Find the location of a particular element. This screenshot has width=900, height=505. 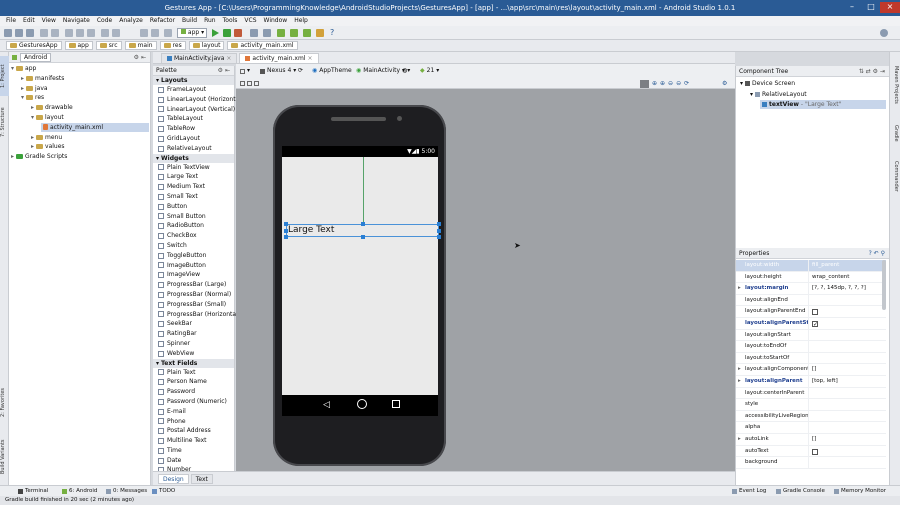

property-value: ✓ is located at coordinates (847, 323).